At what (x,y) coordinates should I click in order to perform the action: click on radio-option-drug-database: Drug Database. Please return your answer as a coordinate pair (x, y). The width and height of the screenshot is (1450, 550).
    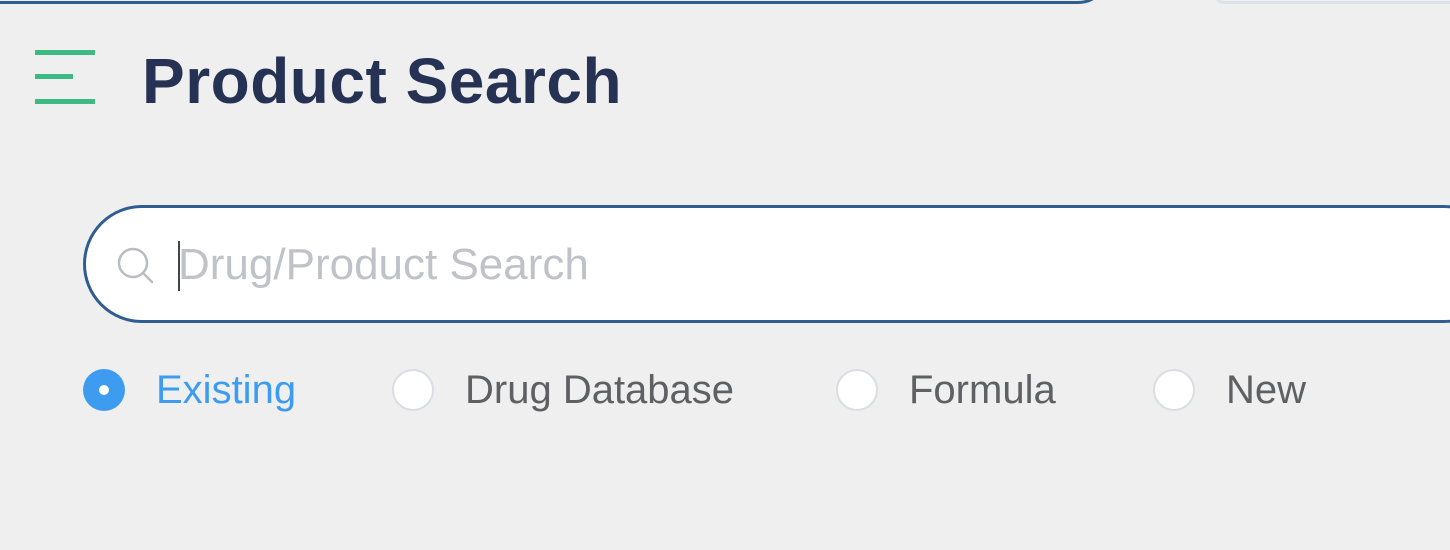
    Looking at the image, I should click on (563, 390).